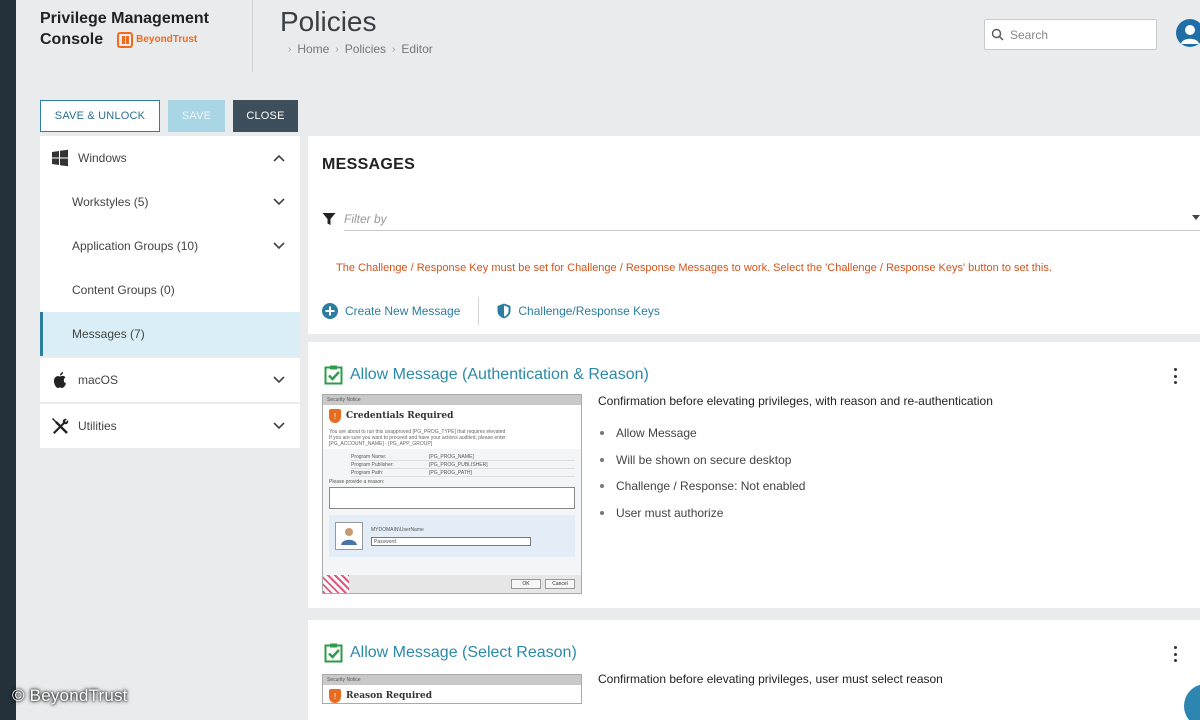 The width and height of the screenshot is (1200, 720). I want to click on list-item: User must authorize, so click(701, 513).